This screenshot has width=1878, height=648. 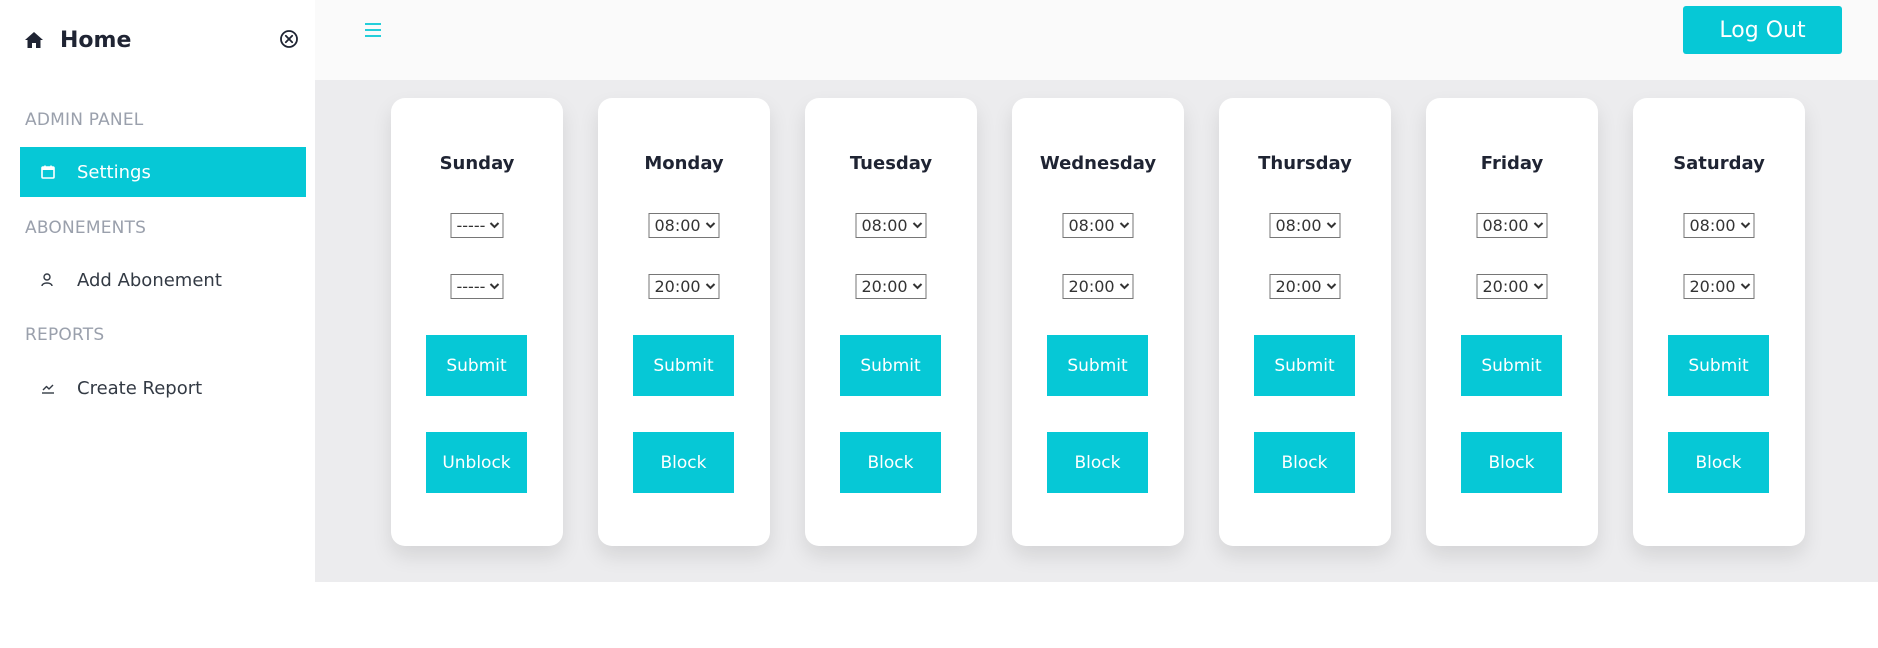 What do you see at coordinates (477, 322) in the screenshot?
I see `day-card-sunday: Sunday ----- ----- Submit Unblock` at bounding box center [477, 322].